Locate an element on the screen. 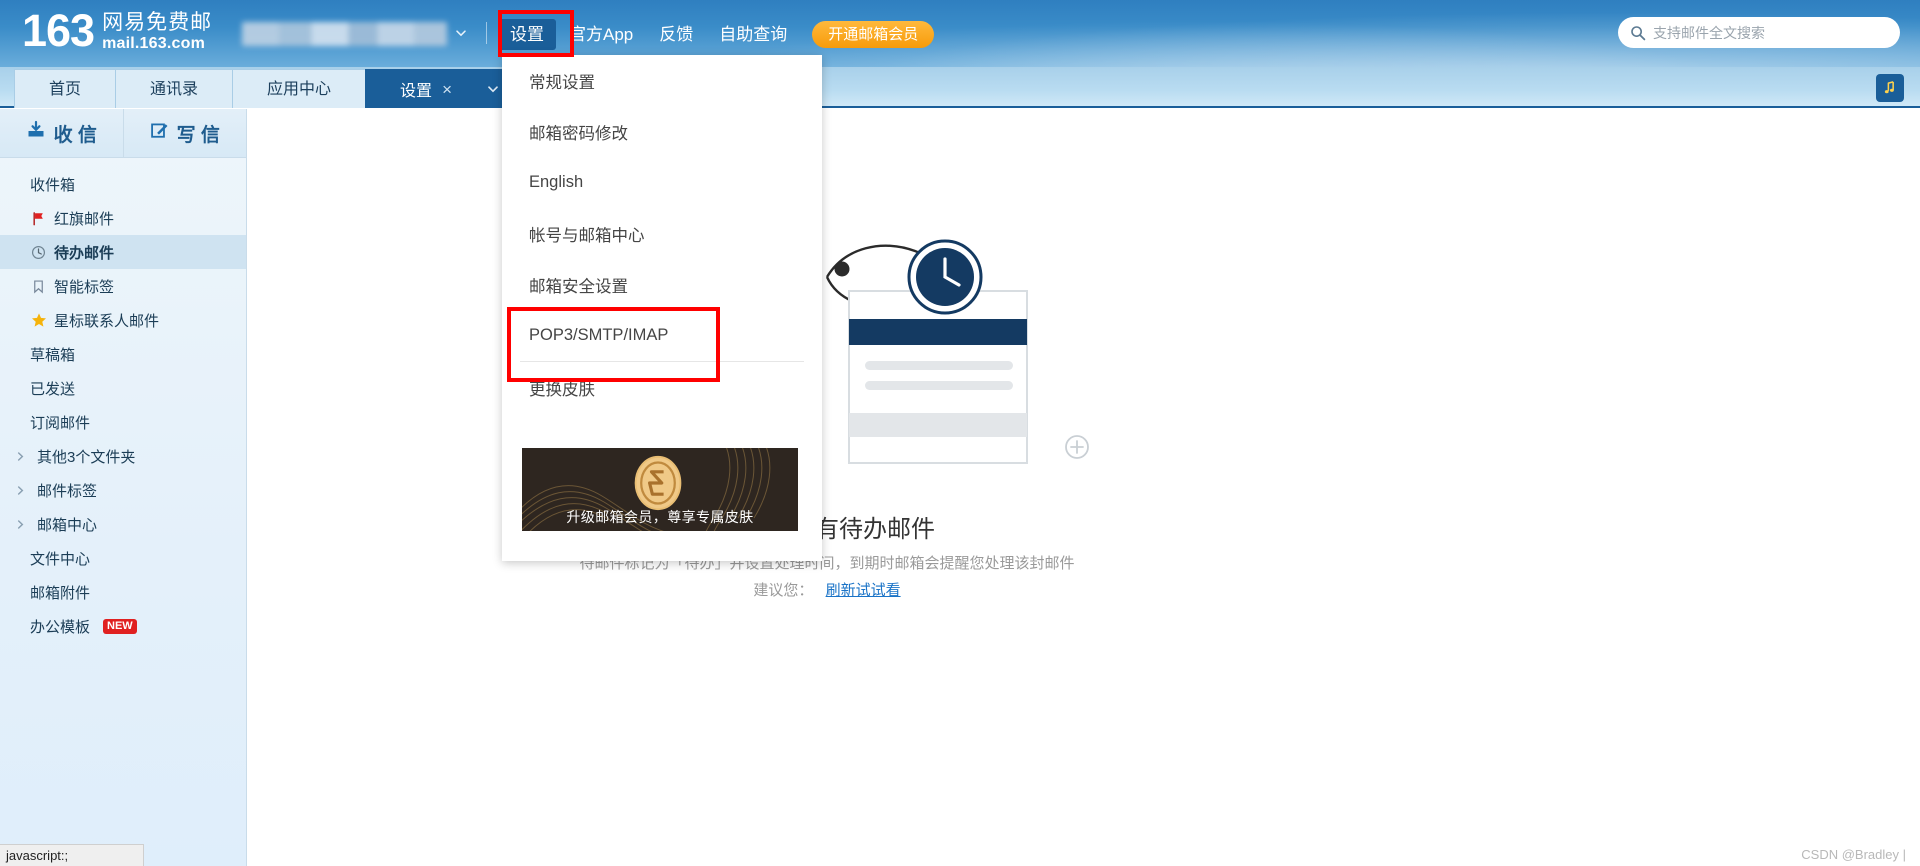  chevron-down-icon is located at coordinates (461, 33).